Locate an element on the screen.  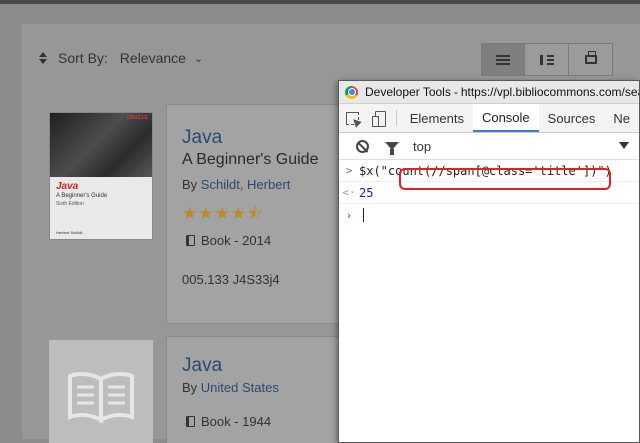
print-button is located at coordinates (591, 59).